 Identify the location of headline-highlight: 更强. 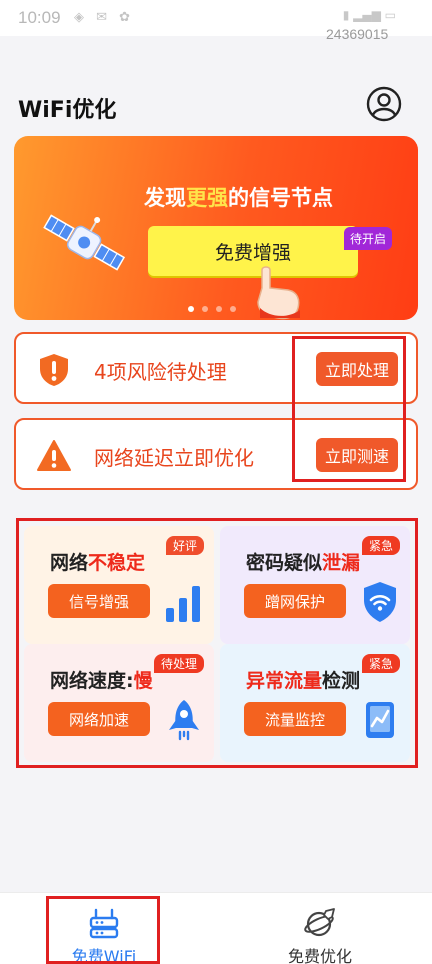
(207, 198).